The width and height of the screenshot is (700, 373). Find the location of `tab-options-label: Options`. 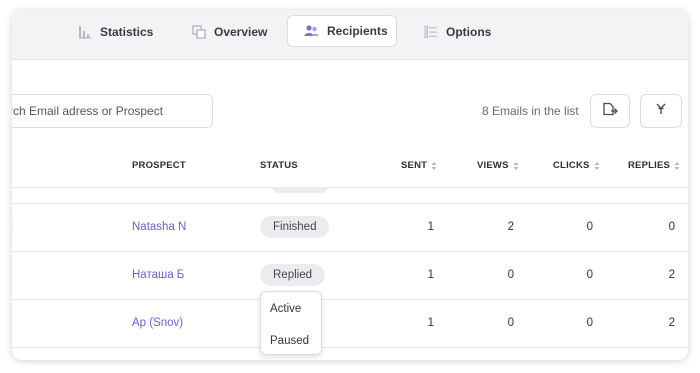

tab-options-label: Options is located at coordinates (469, 32).